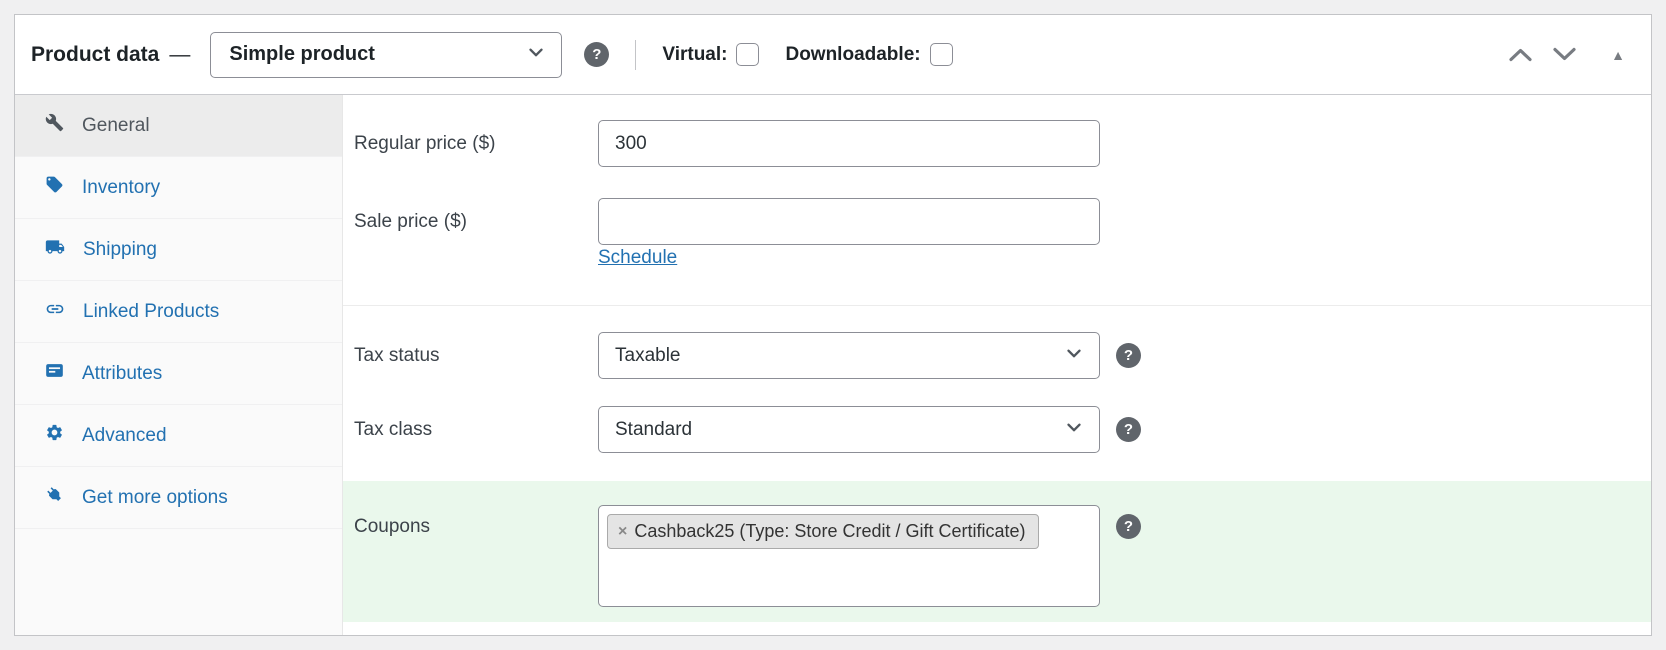 The width and height of the screenshot is (1666, 650). What do you see at coordinates (1128, 526) in the screenshot?
I see `coupons-help-icon: ?` at bounding box center [1128, 526].